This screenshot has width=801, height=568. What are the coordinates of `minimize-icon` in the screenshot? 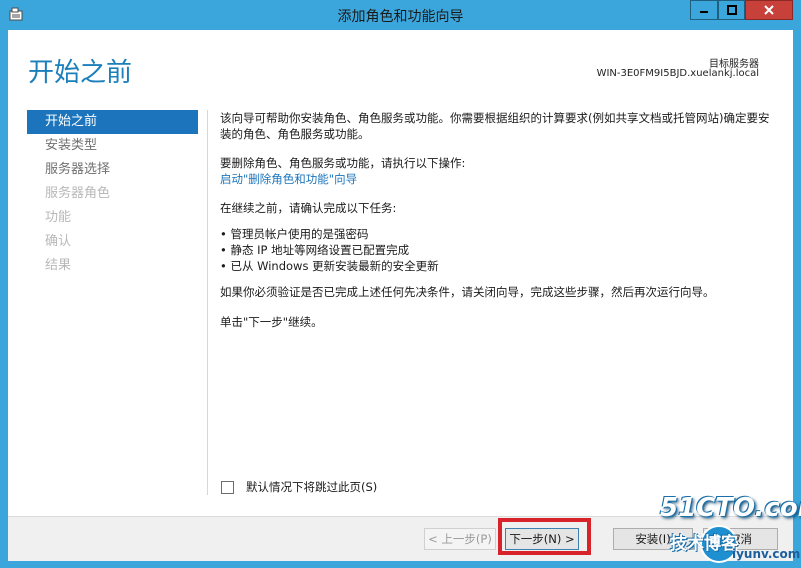 It's located at (704, 12).